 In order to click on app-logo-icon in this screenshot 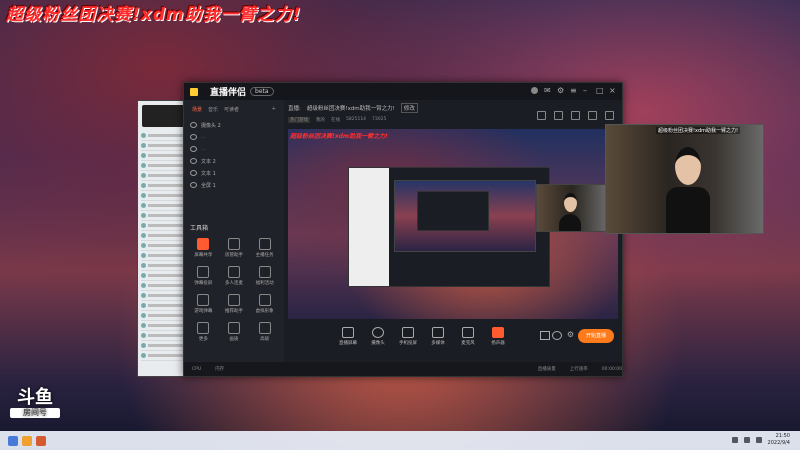, I will do `click(194, 91)`.